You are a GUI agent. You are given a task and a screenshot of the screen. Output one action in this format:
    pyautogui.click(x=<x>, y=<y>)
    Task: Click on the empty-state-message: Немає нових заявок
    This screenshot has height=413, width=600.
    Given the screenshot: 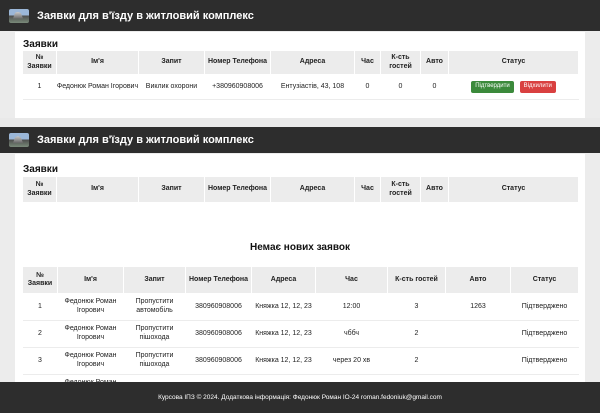 What is the action you would take?
    pyautogui.click(x=300, y=247)
    